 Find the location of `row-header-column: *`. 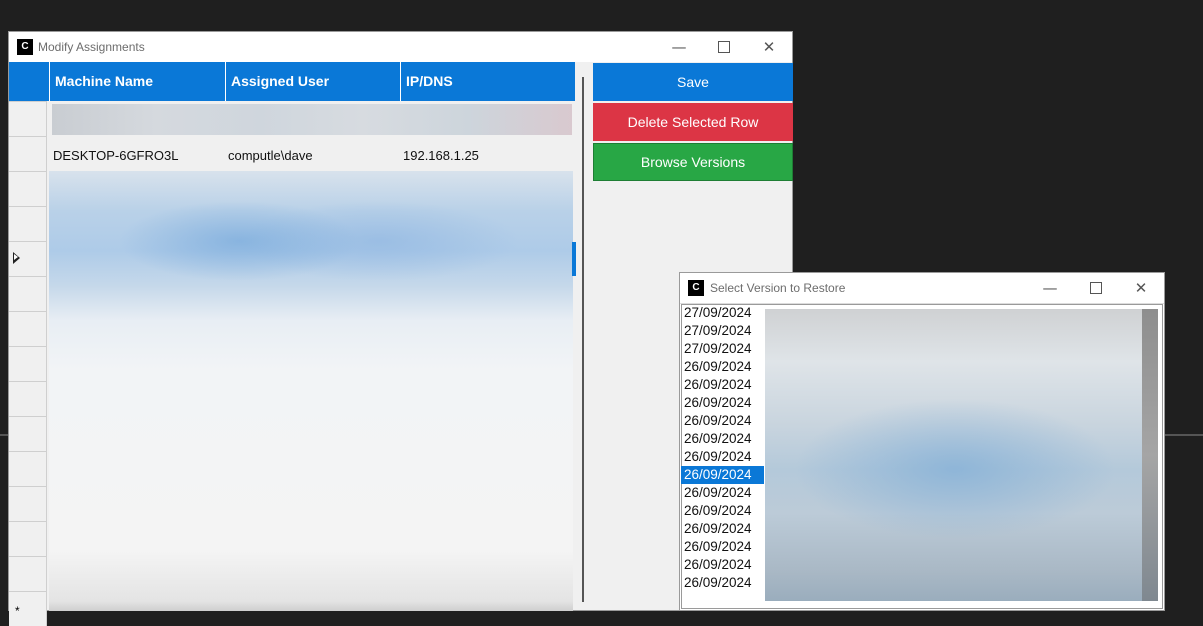

row-header-column: * is located at coordinates (28, 363).